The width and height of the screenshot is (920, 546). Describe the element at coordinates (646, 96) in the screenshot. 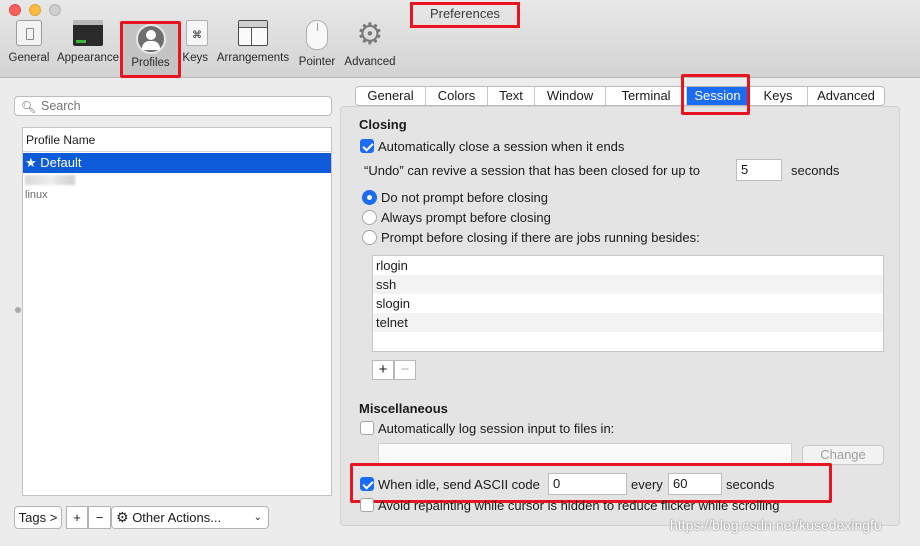

I see `tab-terminal: Terminal` at that location.